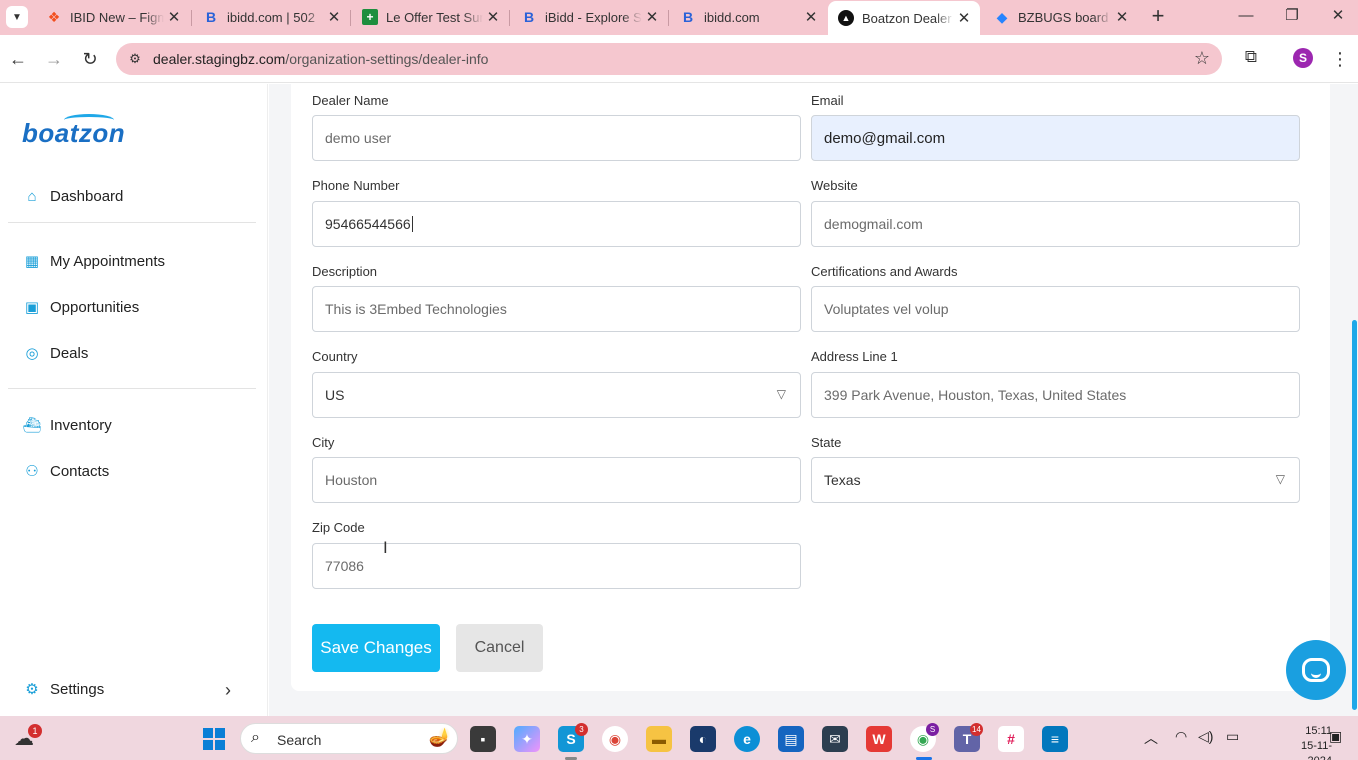 The width and height of the screenshot is (1358, 760). I want to click on copilot-icon: ✦, so click(527, 739).